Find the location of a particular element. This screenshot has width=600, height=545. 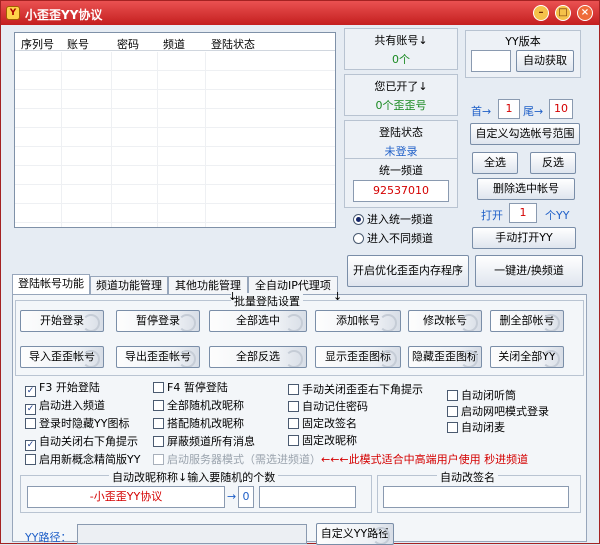

server-mode-note: ←←←此模式适合中高端用户使用 秒进频道 is located at coordinates (425, 459).